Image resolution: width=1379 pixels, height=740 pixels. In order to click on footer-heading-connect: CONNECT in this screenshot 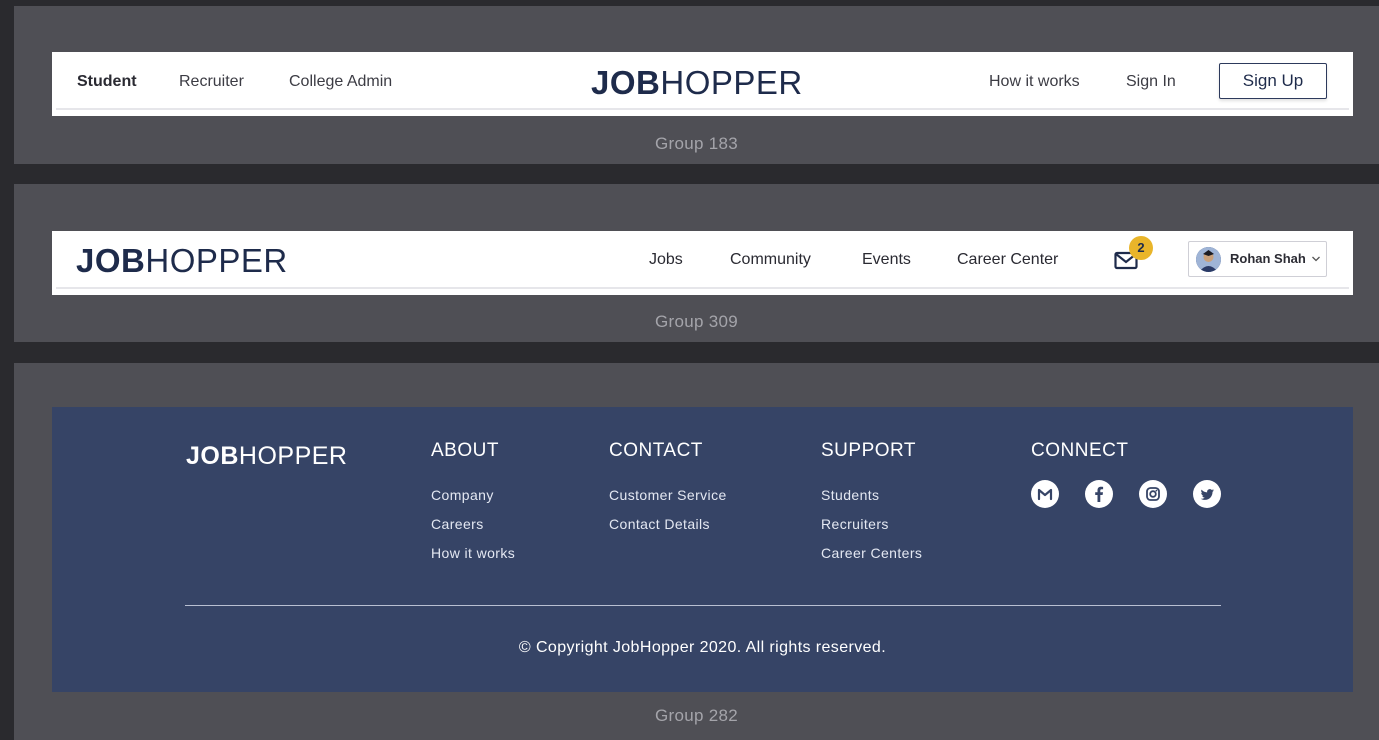, I will do `click(1080, 450)`.